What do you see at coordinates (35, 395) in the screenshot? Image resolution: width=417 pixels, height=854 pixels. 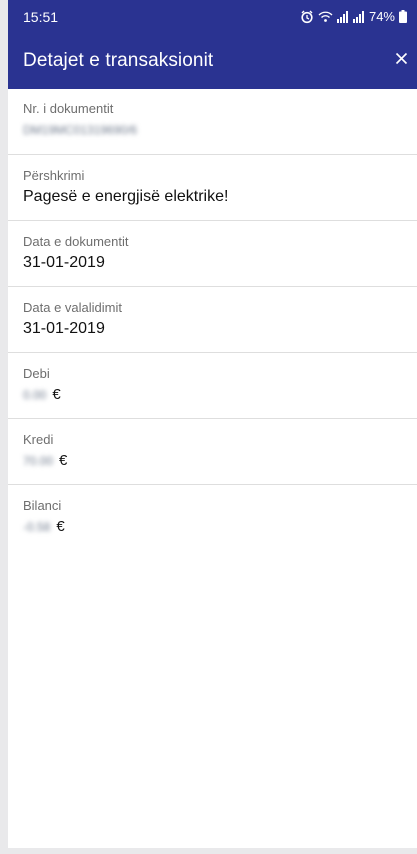 I see `debit-amount: 0.00` at bounding box center [35, 395].